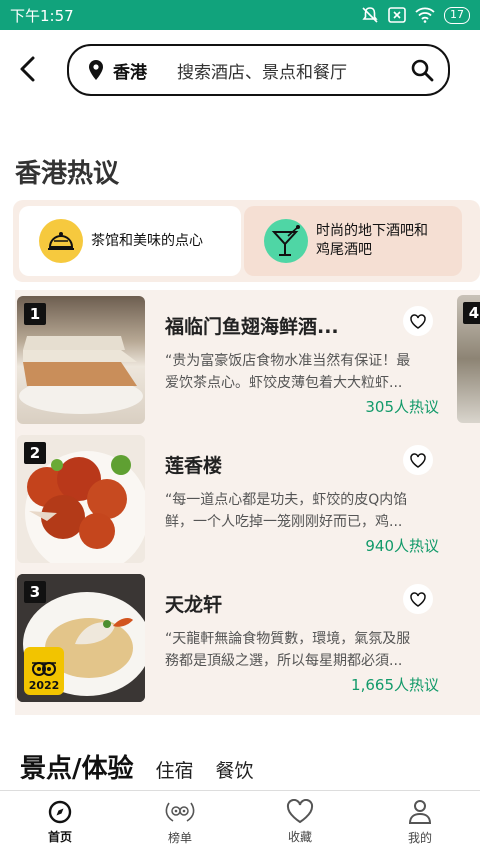 The width and height of the screenshot is (480, 853). Describe the element at coordinates (344, 250) in the screenshot. I see `category-label-line: 鸡尾酒吧` at that location.